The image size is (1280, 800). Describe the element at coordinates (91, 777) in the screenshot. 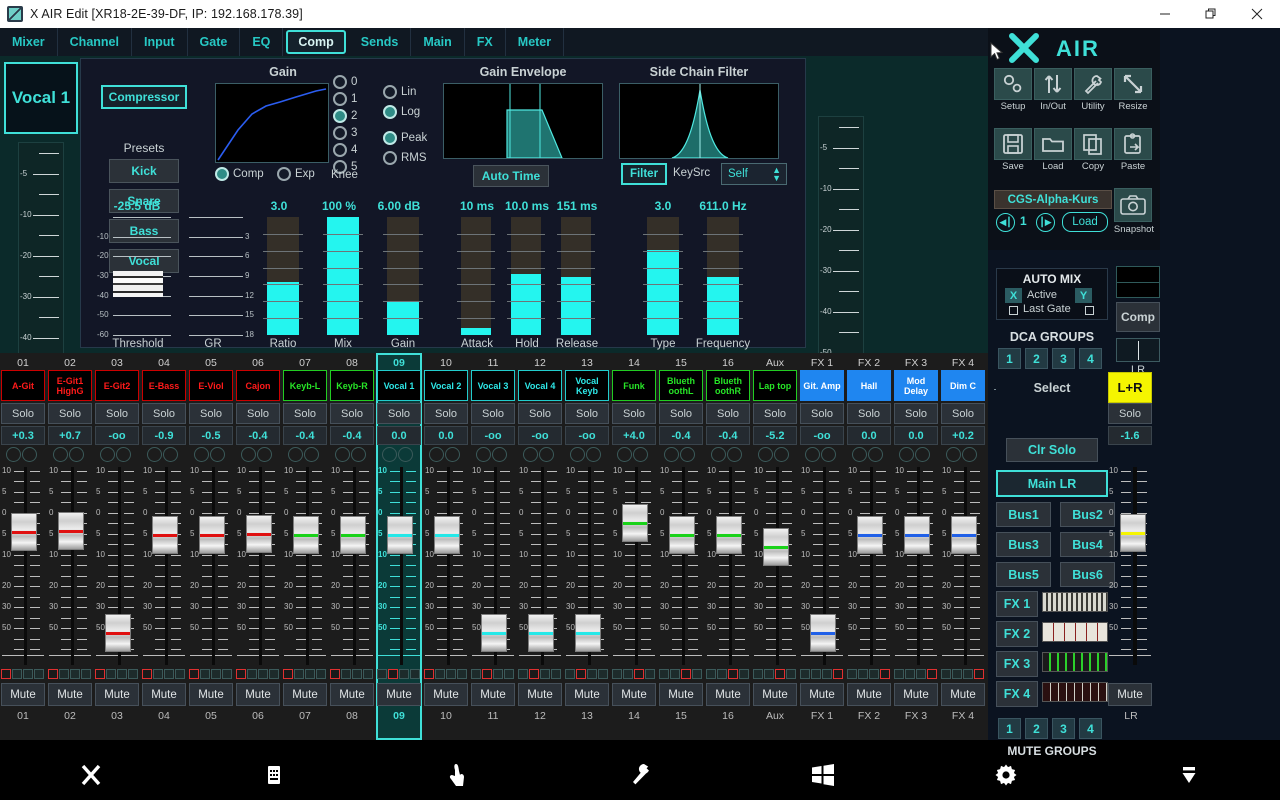

I see `taskbar-close-button` at that location.